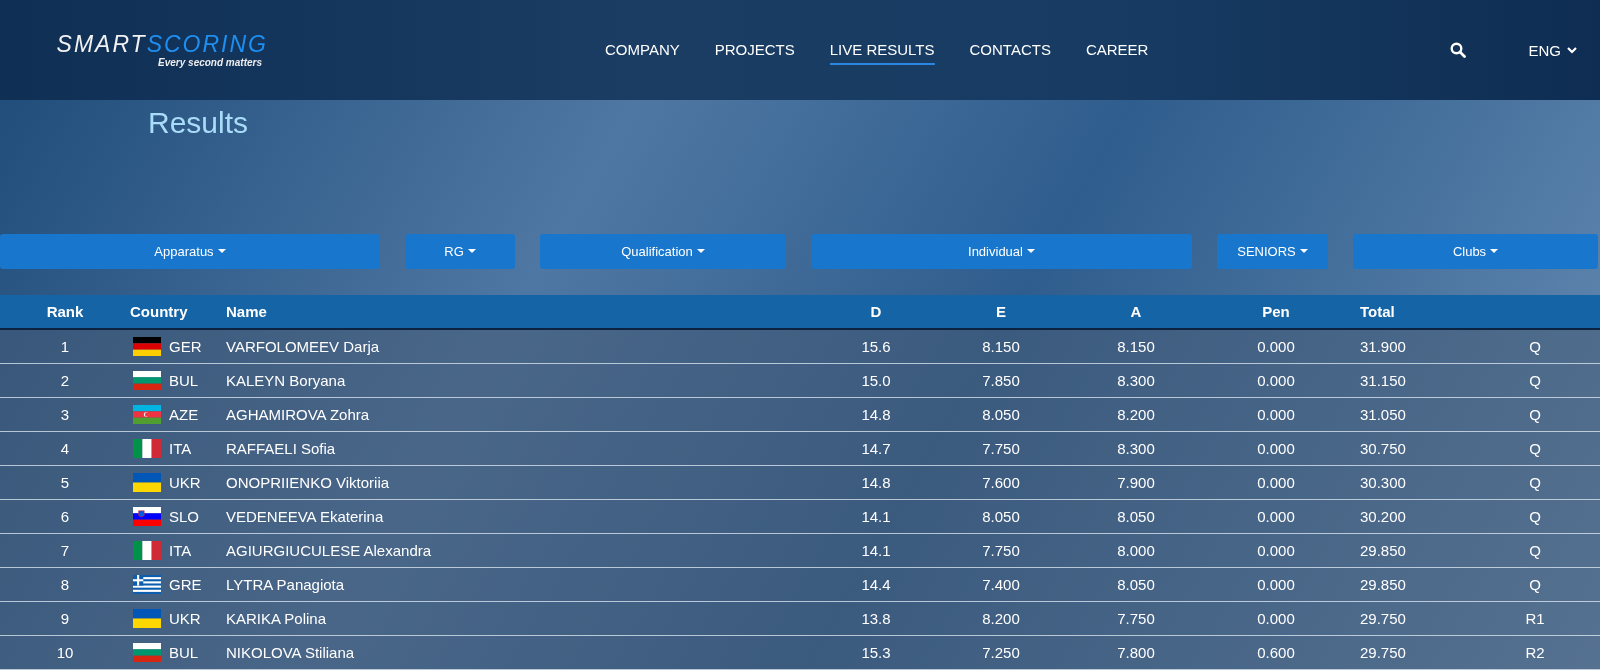  What do you see at coordinates (65, 584) in the screenshot?
I see `rank-cell-text: 8` at bounding box center [65, 584].